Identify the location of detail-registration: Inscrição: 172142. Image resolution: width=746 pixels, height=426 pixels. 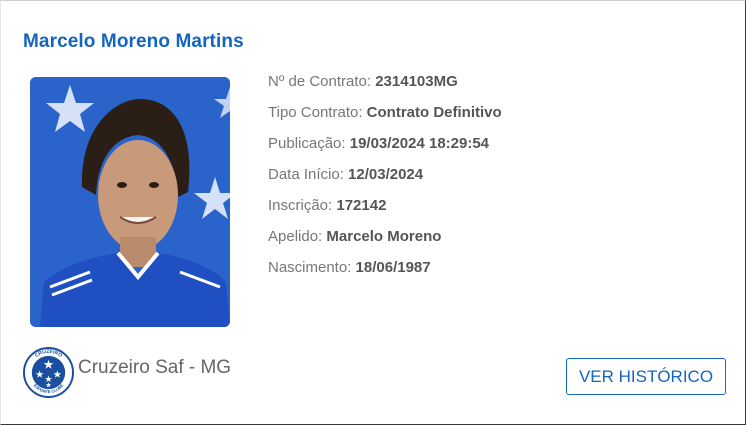
(385, 212).